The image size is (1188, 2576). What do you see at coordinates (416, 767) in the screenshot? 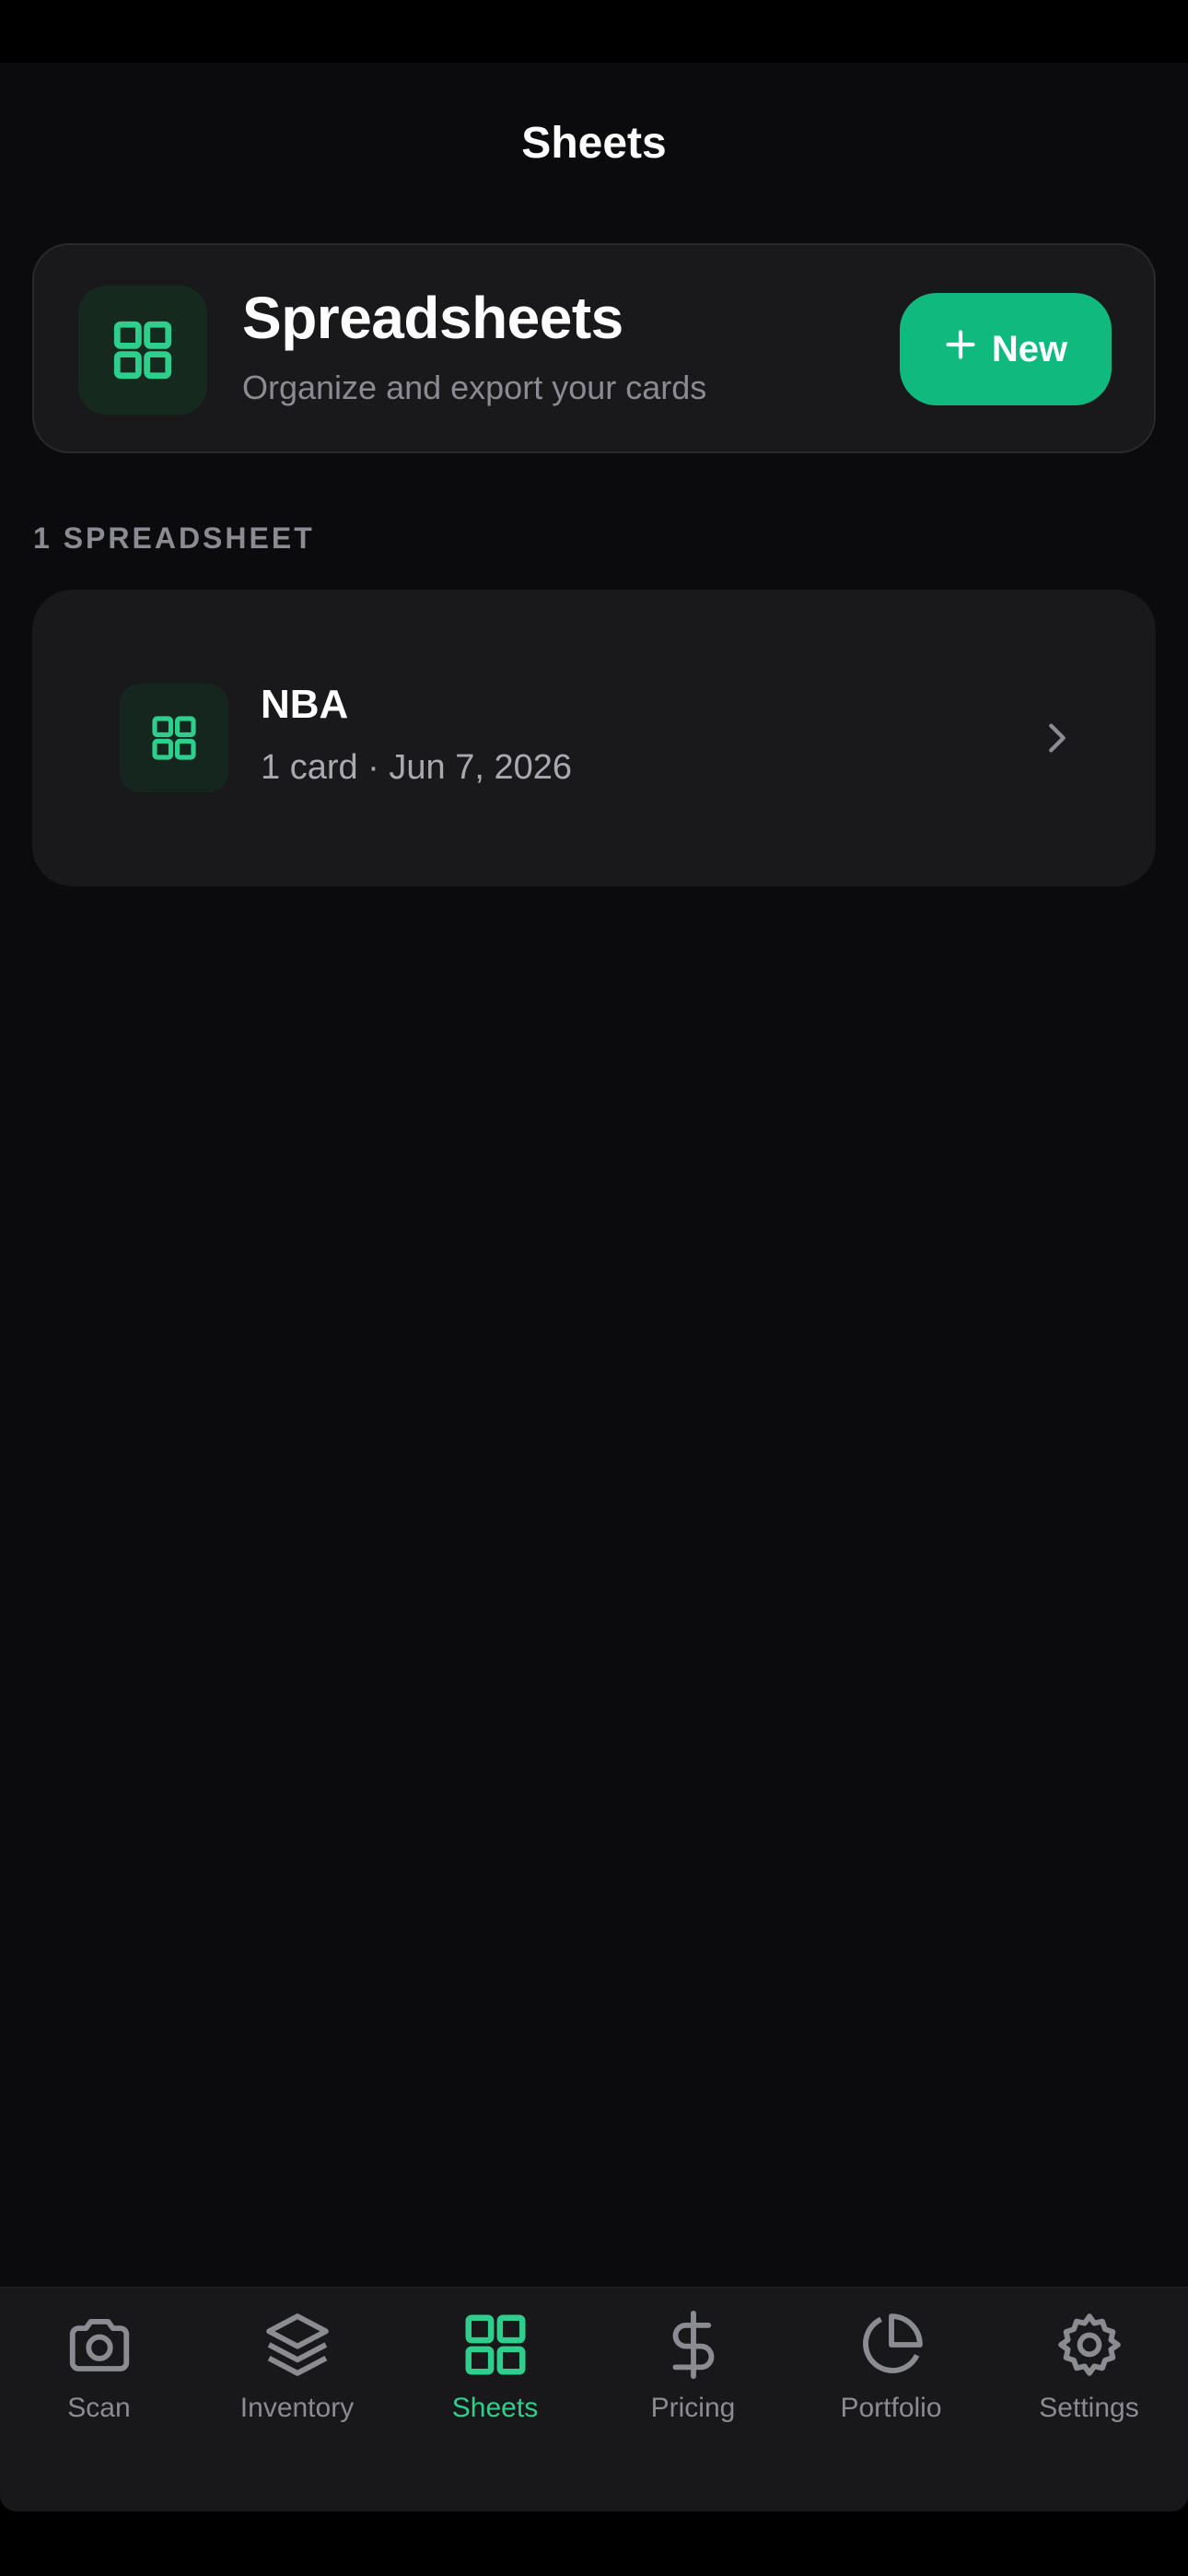
I see `spreadsheet-meta: 1 card · Jun 7, 2026` at bounding box center [416, 767].